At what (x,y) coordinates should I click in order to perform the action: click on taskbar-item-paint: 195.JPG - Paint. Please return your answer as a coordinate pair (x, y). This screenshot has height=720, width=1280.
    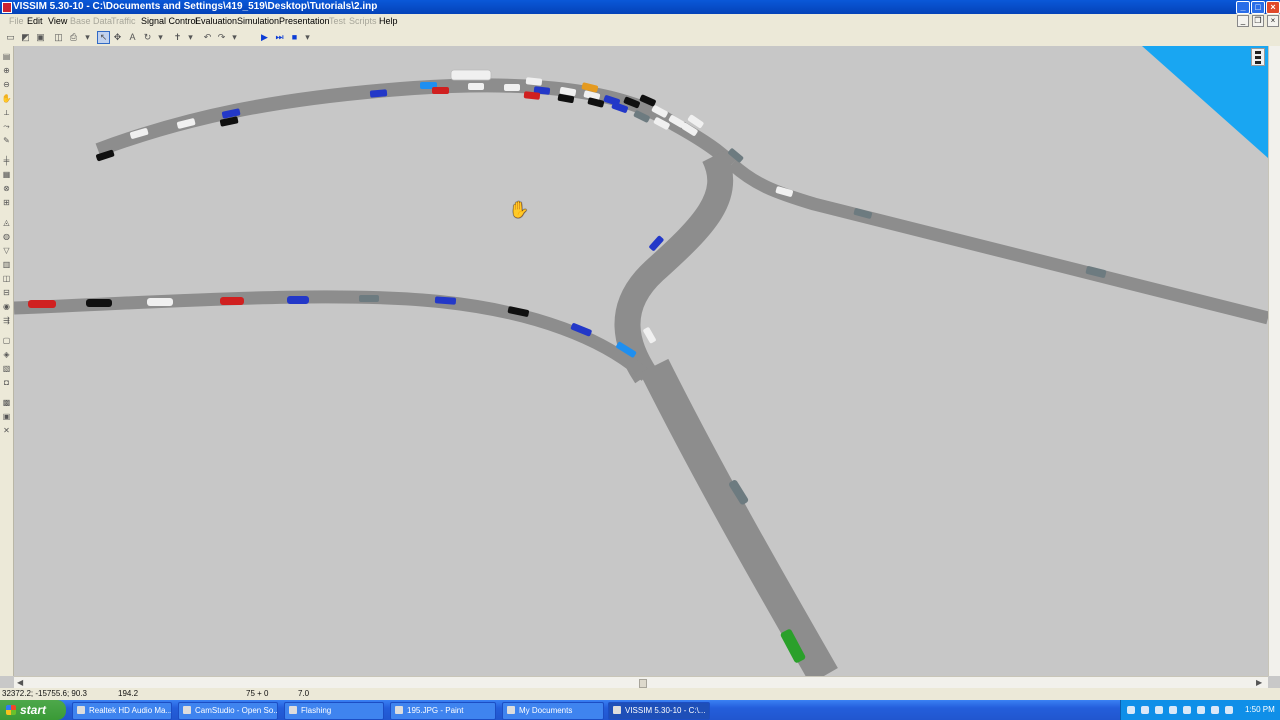
    Looking at the image, I should click on (443, 711).